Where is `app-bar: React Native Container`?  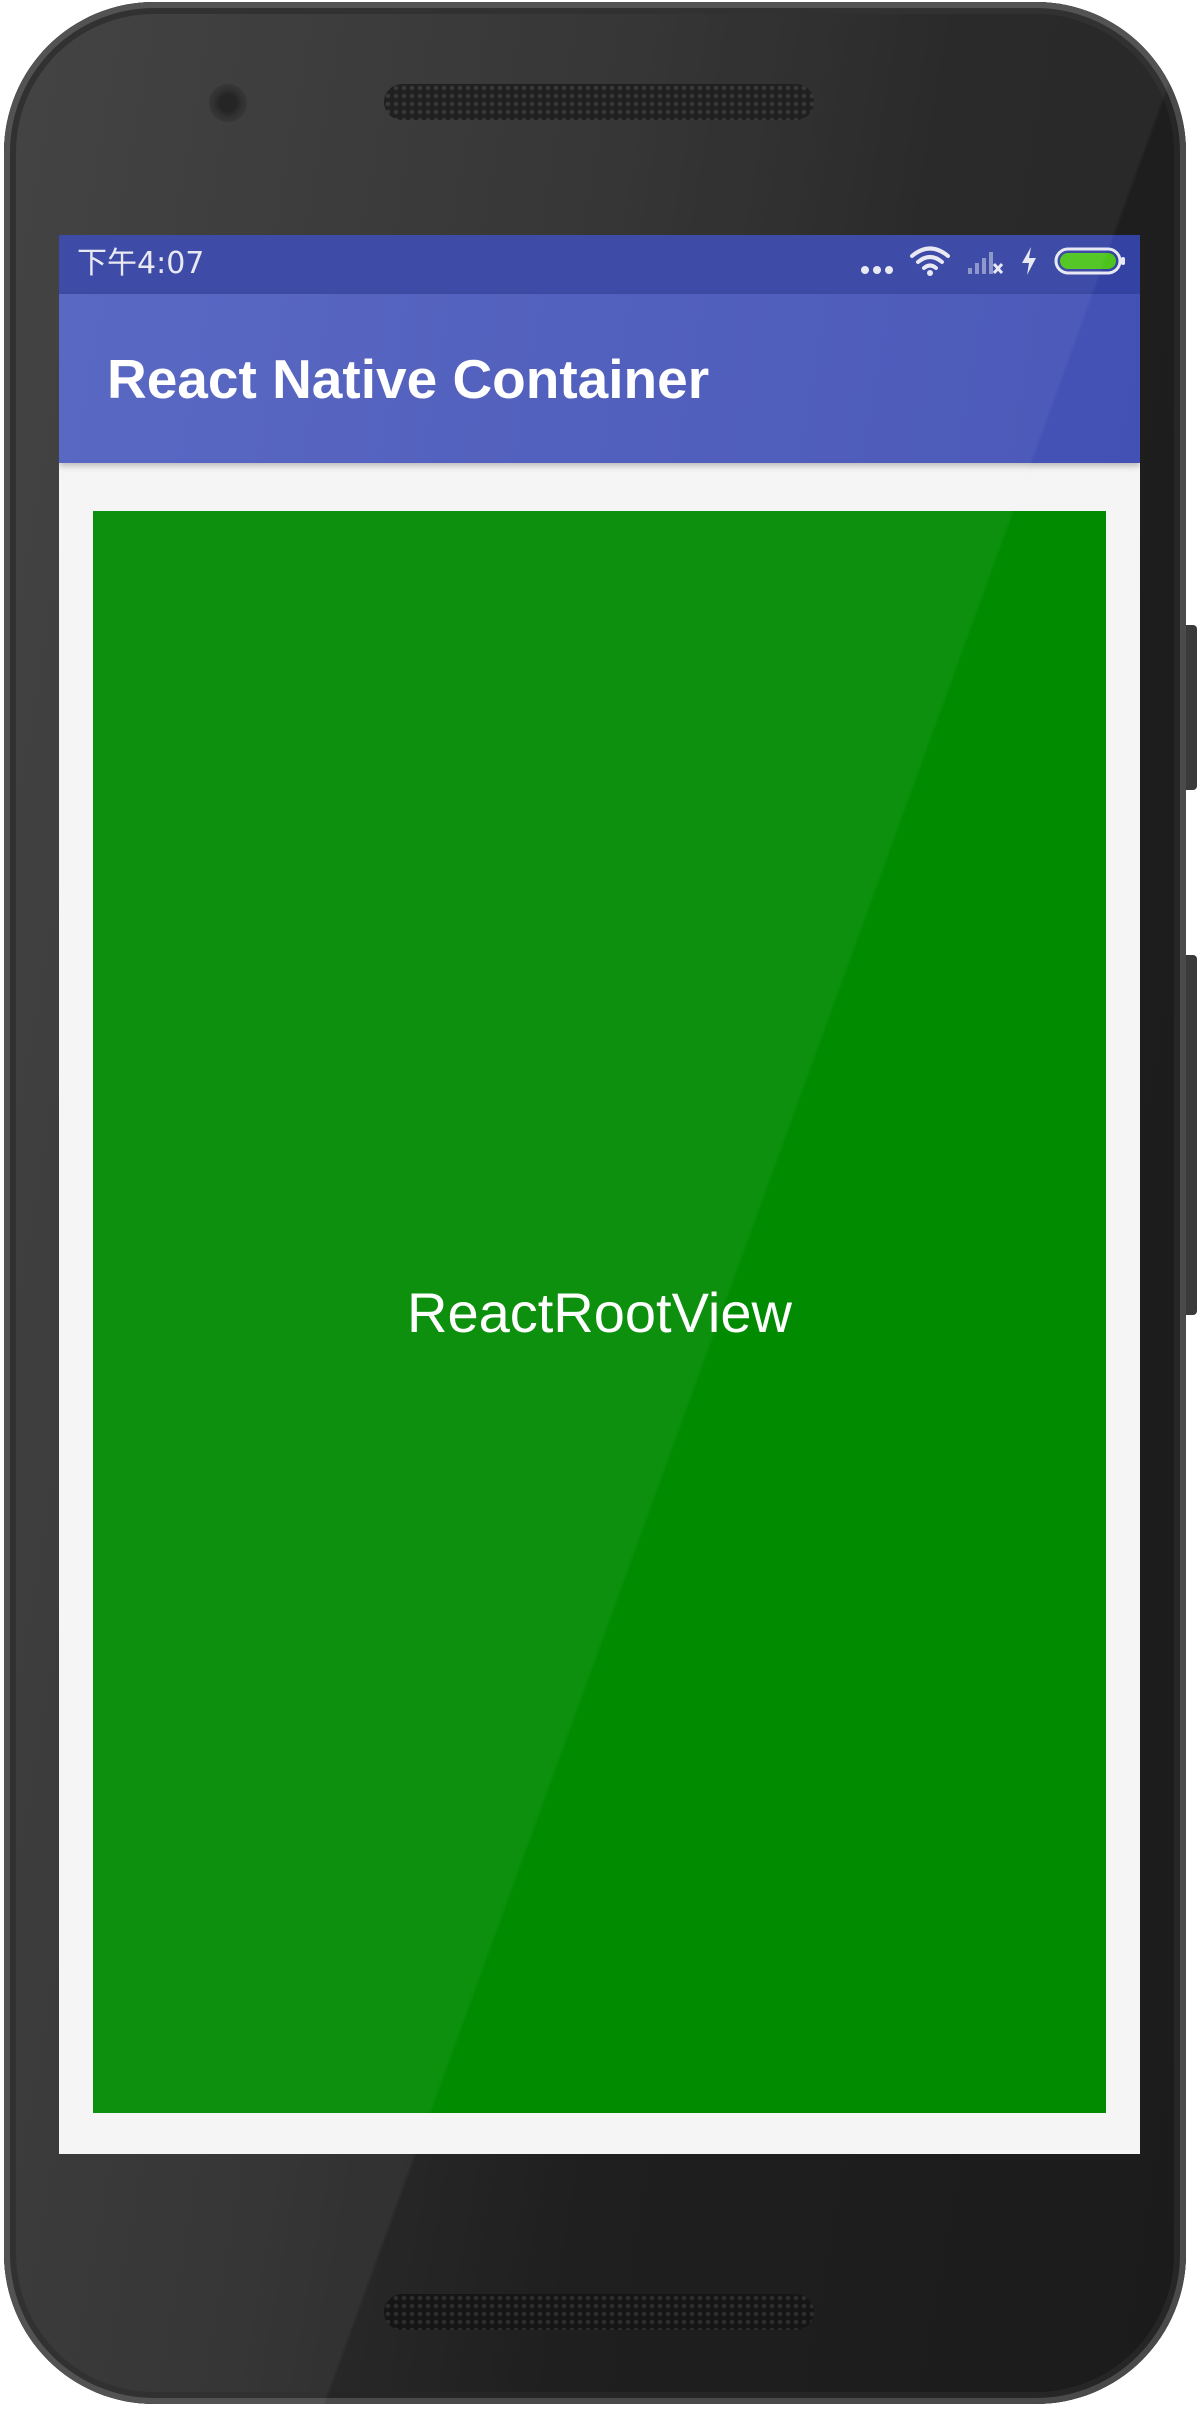 app-bar: React Native Container is located at coordinates (599, 378).